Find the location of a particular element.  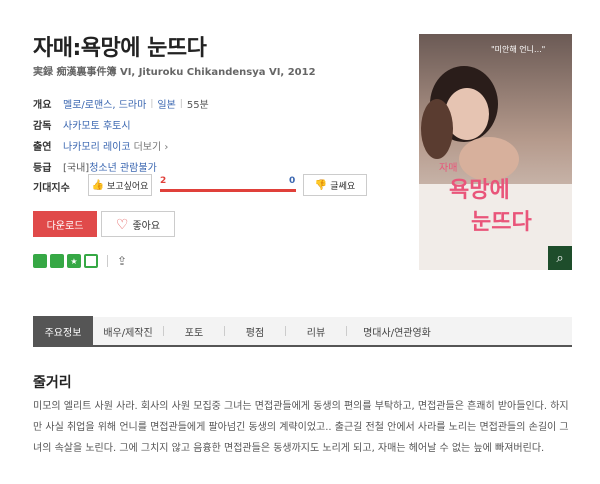

tab-main-info: 주요정보 is located at coordinates (63, 331).